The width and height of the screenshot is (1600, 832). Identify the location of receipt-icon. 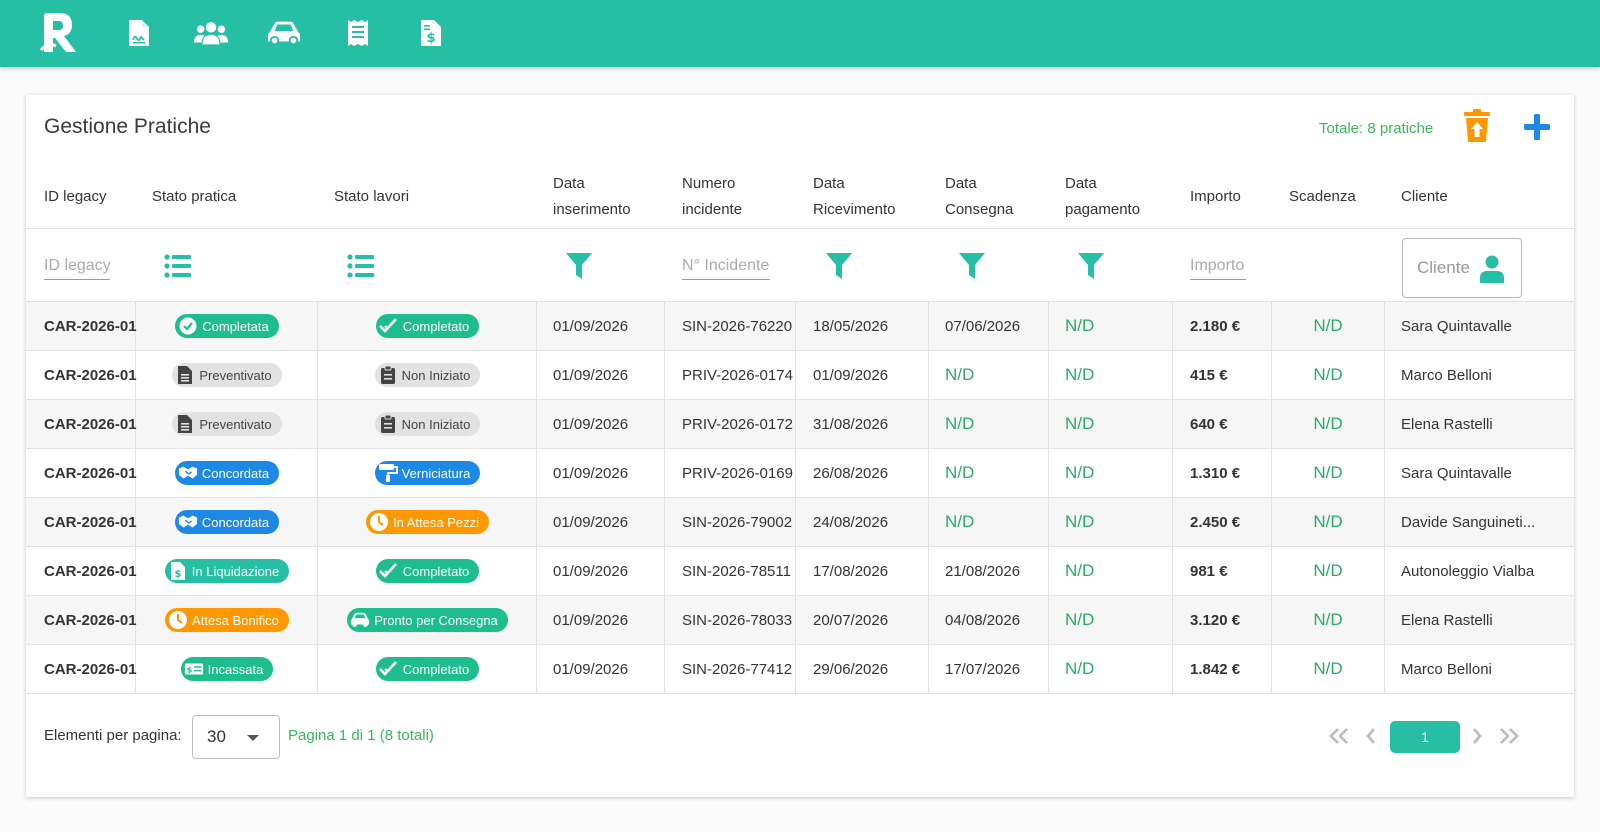
(358, 33).